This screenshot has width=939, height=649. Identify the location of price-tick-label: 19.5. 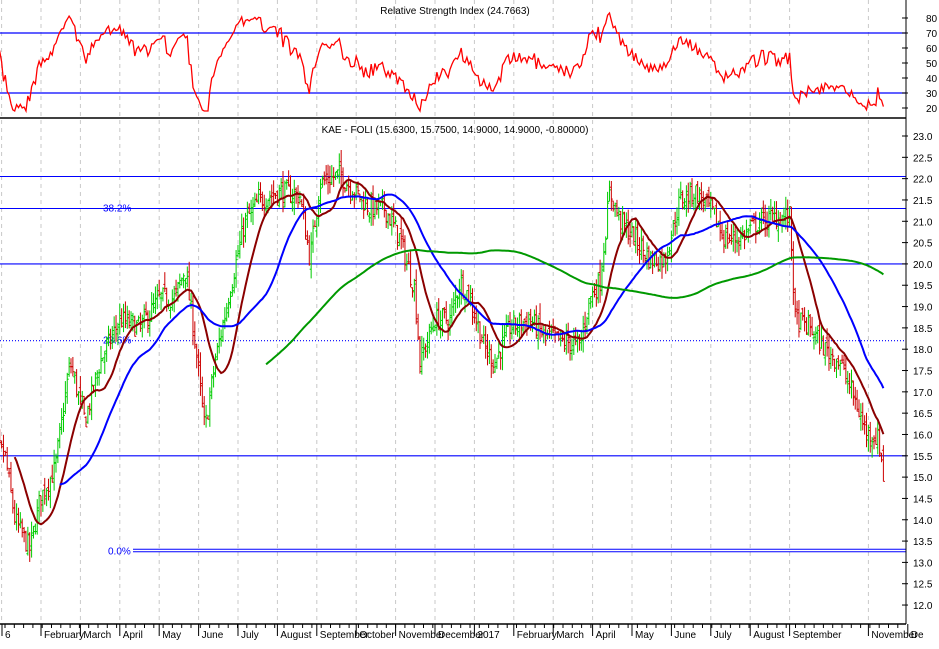
(923, 286).